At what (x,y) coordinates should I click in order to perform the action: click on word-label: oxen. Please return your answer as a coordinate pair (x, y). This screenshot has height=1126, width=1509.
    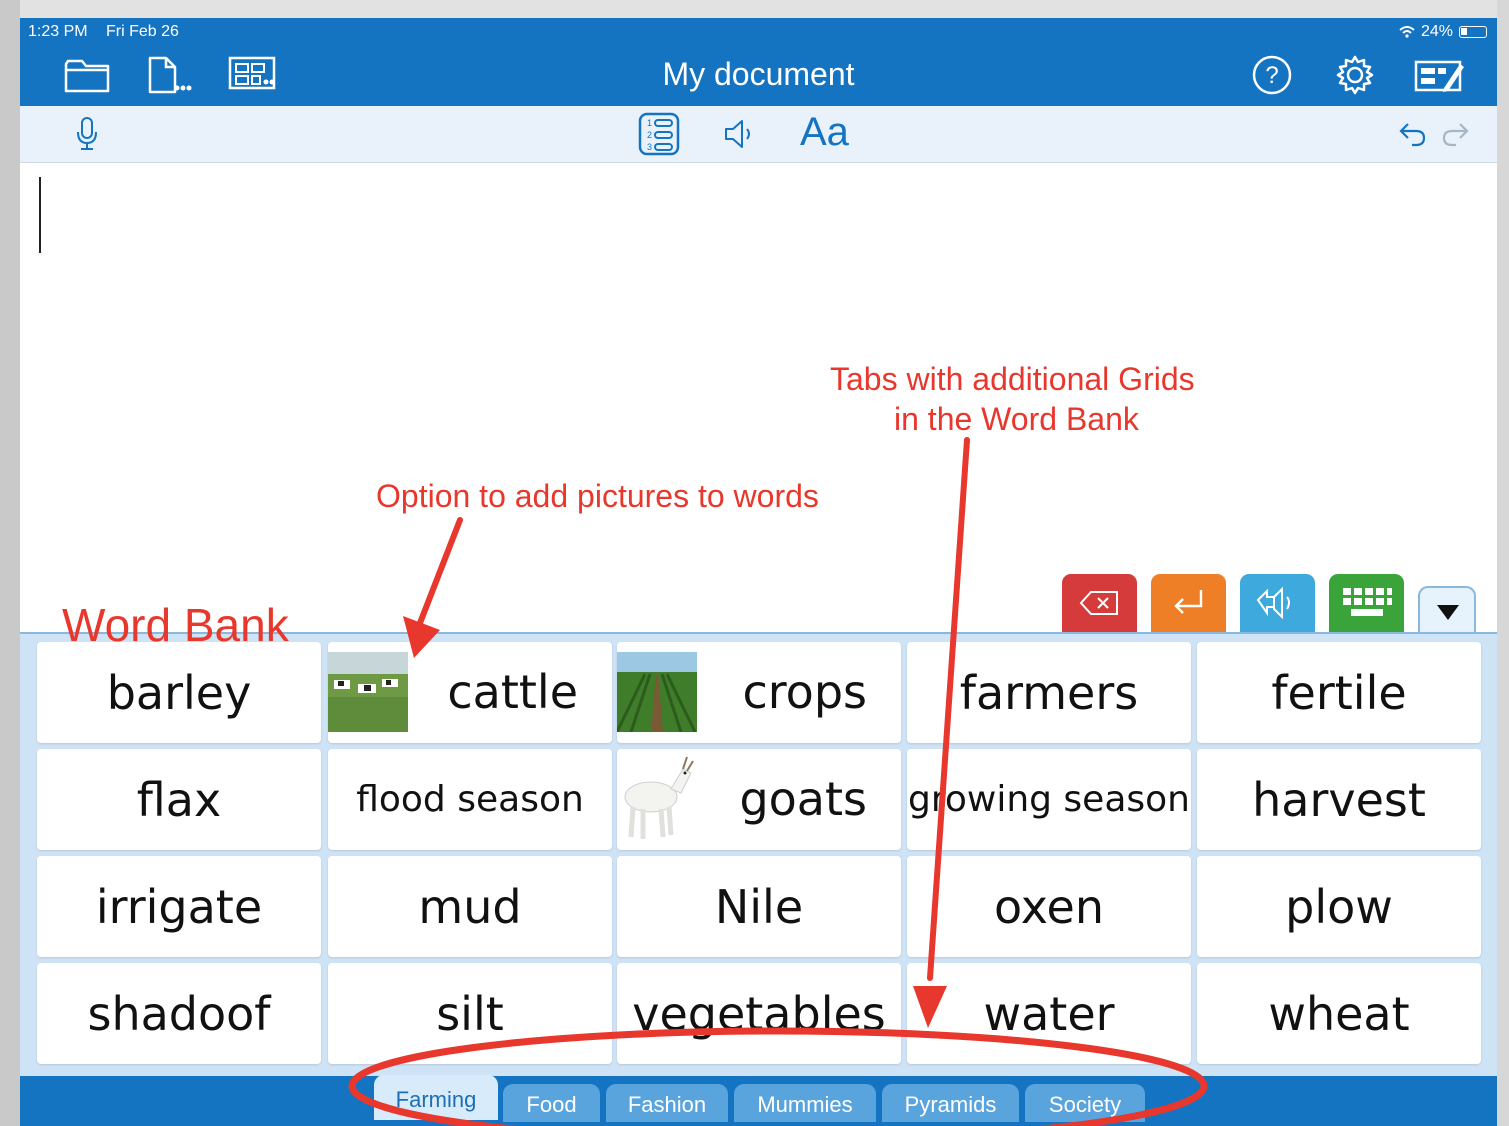
    Looking at the image, I should click on (1049, 906).